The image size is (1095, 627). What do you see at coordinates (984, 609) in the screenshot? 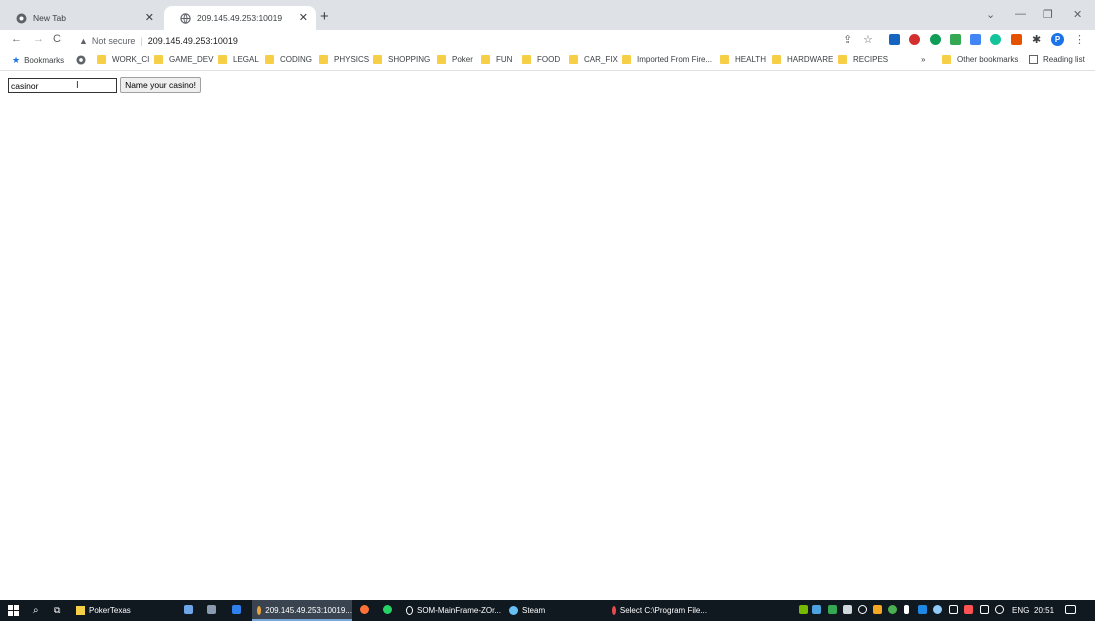
I see `network-icon` at bounding box center [984, 609].